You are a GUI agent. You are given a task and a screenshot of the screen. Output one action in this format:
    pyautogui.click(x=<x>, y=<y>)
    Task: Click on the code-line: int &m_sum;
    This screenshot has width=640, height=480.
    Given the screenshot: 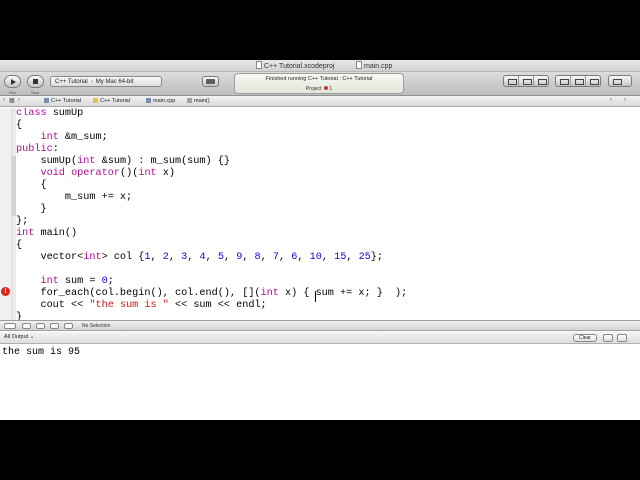 What is the action you would take?
    pyautogui.click(x=211, y=138)
    